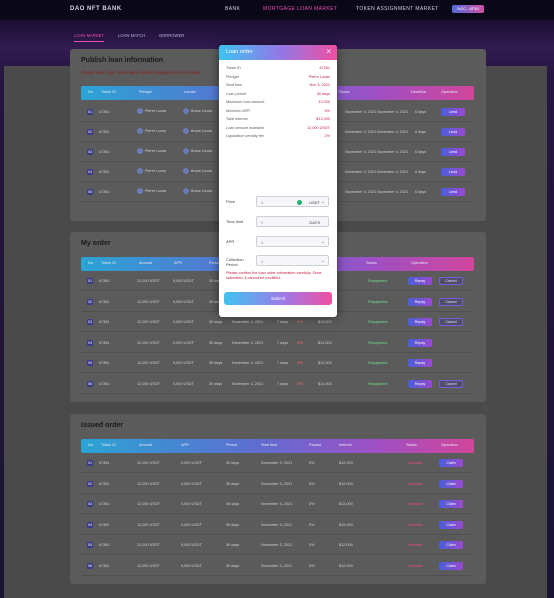 This screenshot has height=598, width=554. I want to click on lender-name: Bruce Lucas, so click(202, 171).